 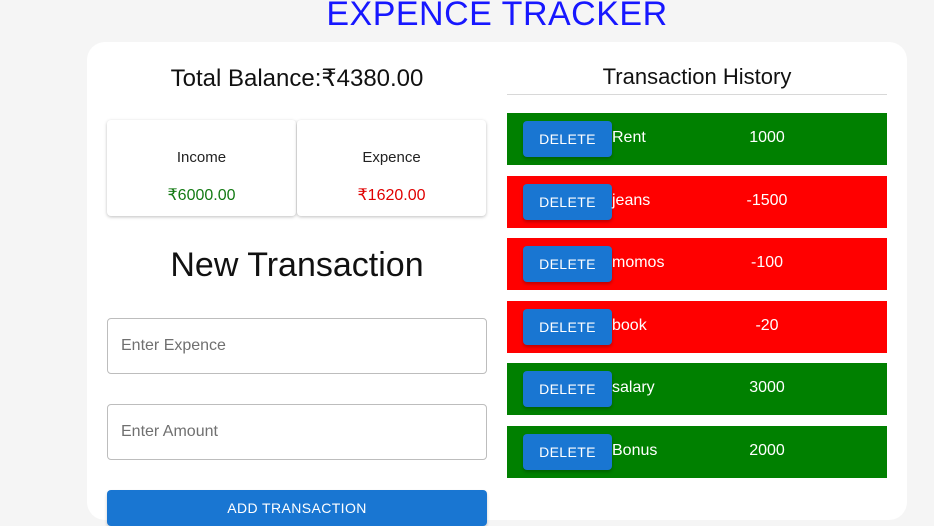 I want to click on transaction-row: DELETE salary 3000, so click(x=697, y=389).